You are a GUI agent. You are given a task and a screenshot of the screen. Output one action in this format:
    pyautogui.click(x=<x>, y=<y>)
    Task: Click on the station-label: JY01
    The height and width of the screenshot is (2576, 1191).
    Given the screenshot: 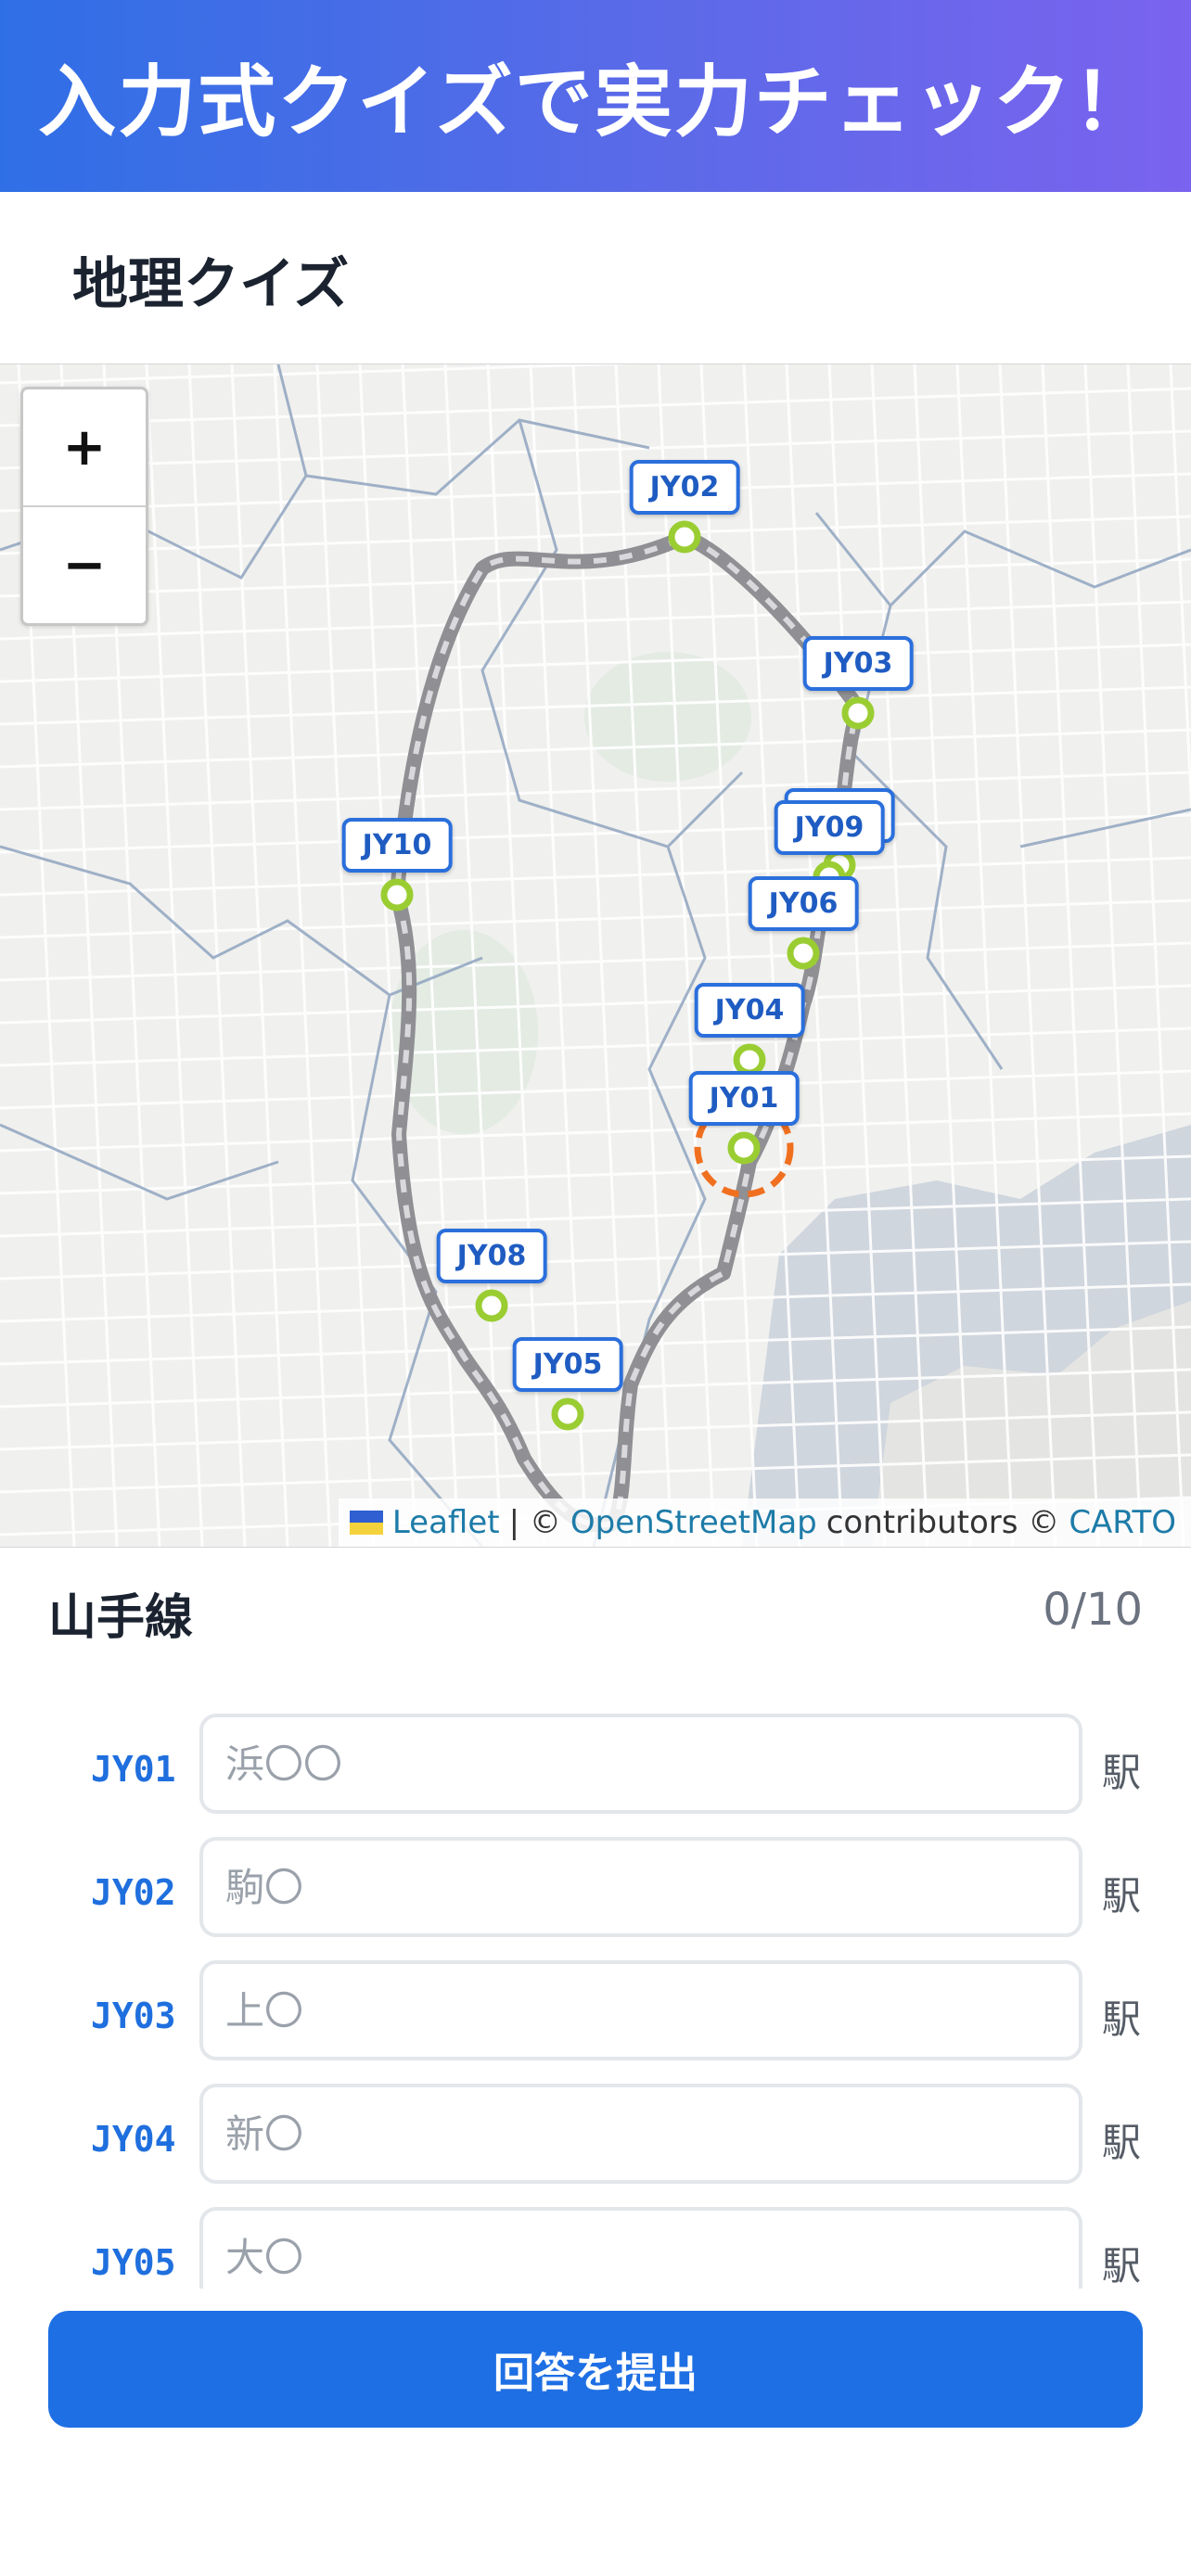 What is the action you would take?
    pyautogui.click(x=744, y=1098)
    